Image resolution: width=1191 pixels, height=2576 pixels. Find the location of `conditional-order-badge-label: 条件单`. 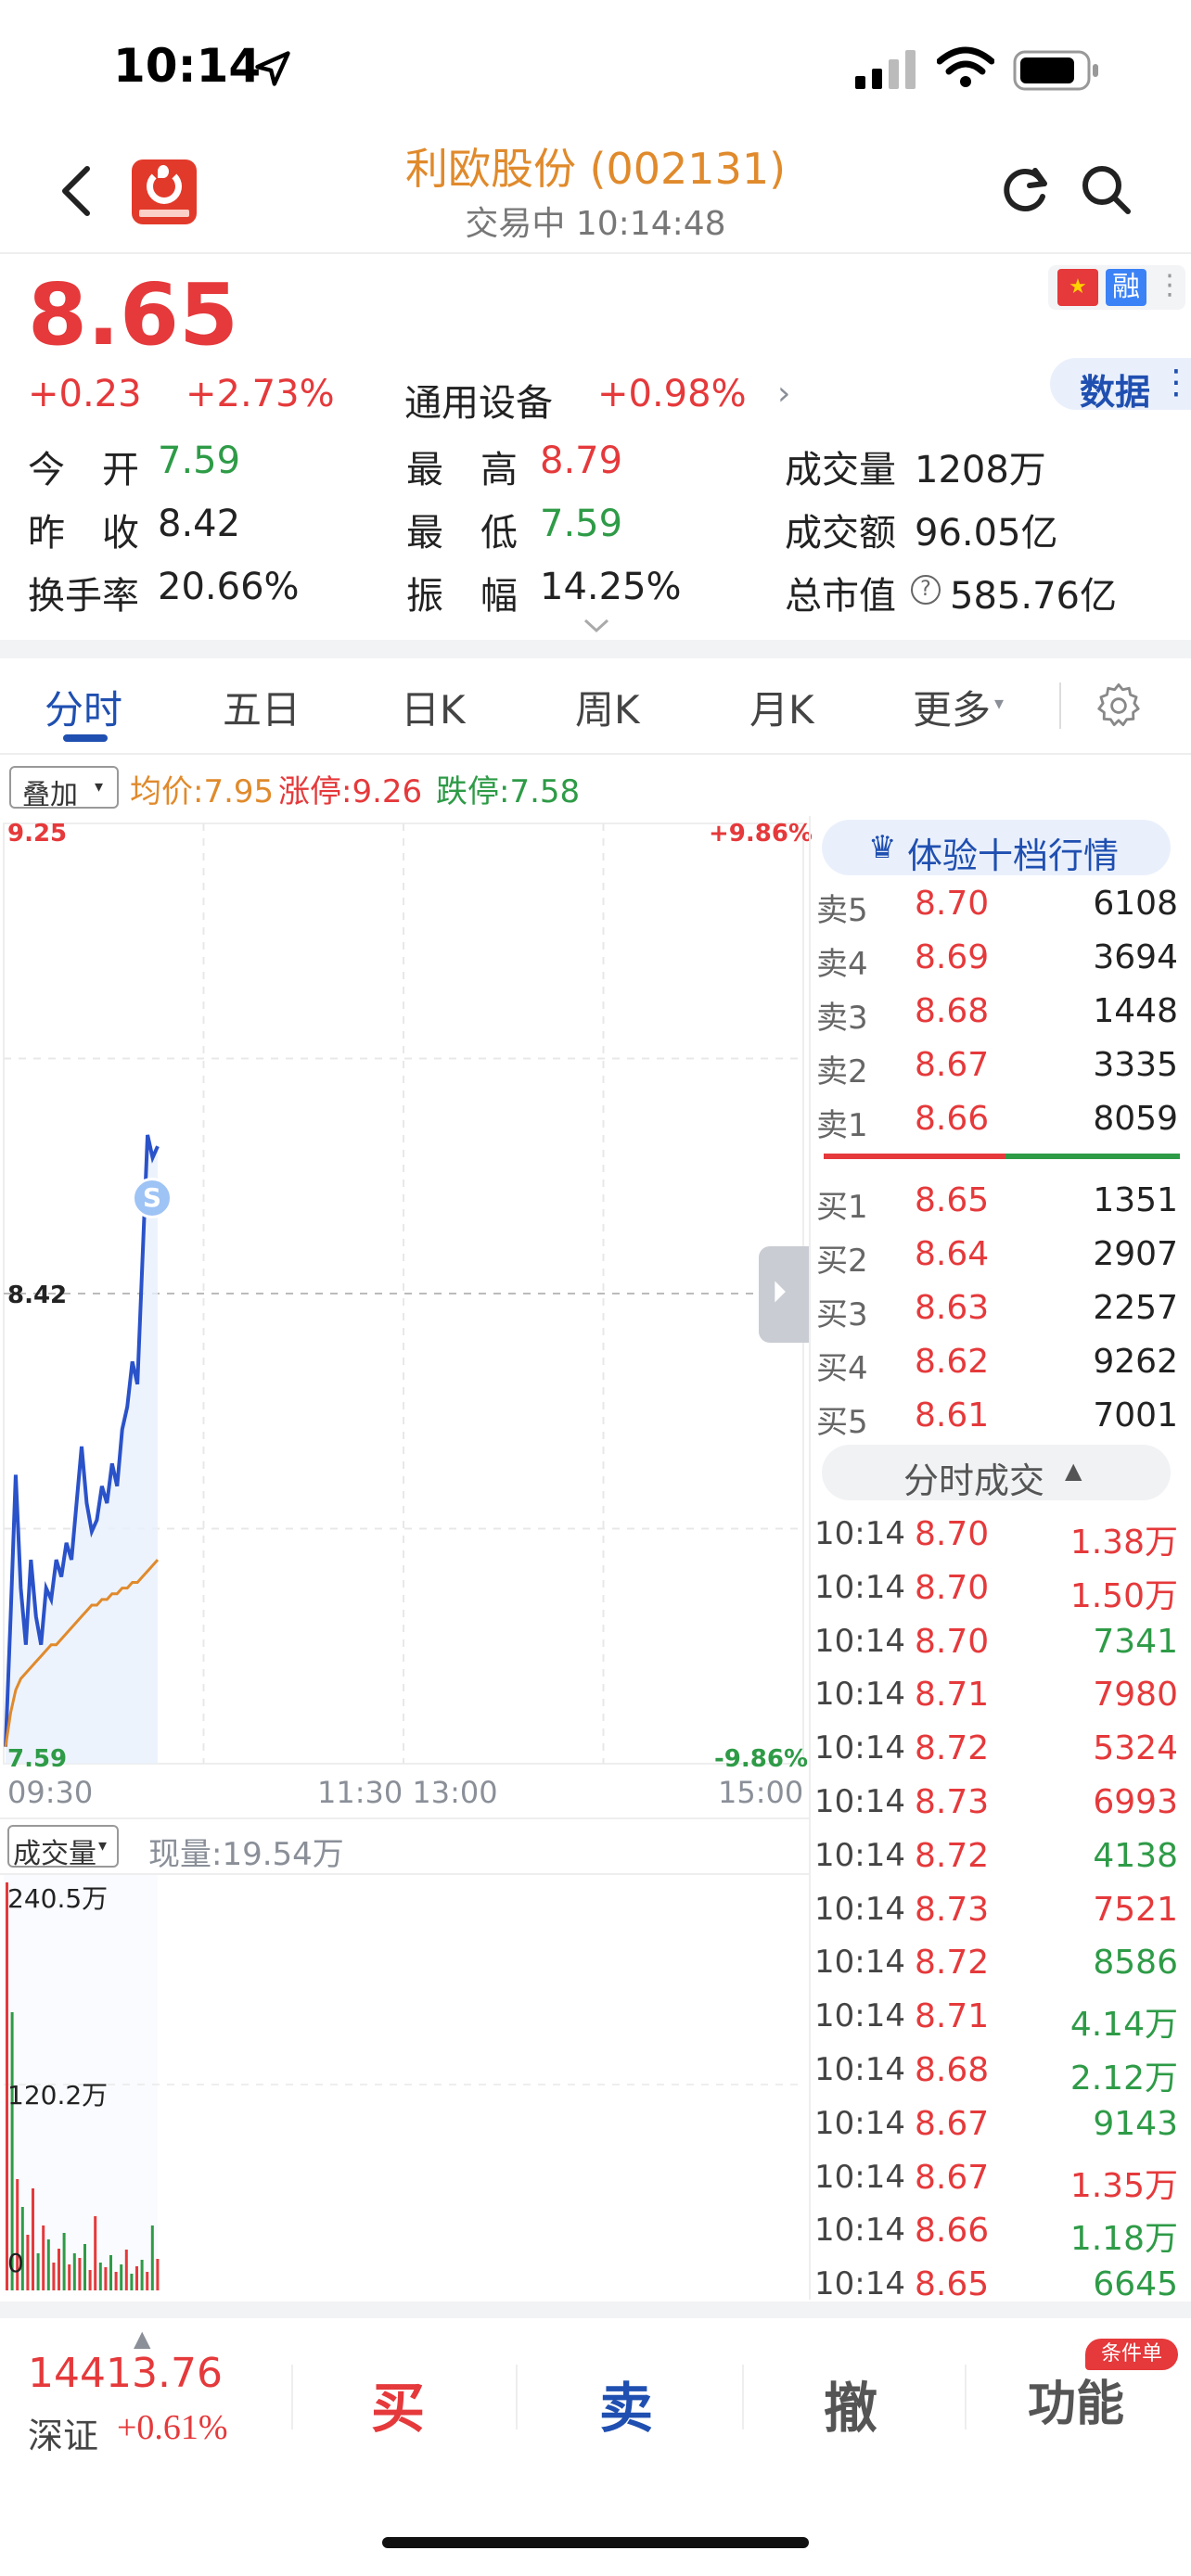

conditional-order-badge-label: 条件单 is located at coordinates (1131, 2354).